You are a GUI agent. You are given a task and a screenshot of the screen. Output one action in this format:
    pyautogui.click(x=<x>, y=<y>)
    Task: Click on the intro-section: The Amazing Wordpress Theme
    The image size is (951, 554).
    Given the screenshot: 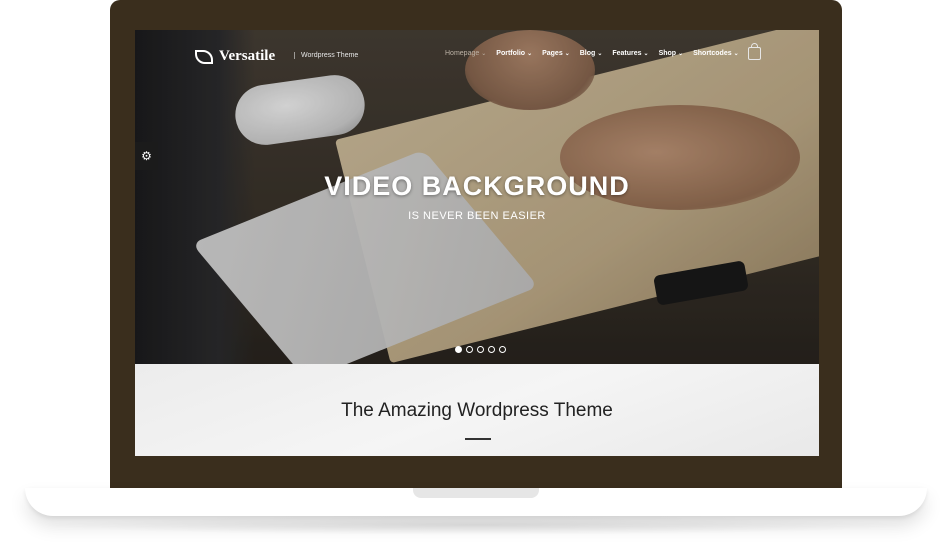 What is the action you would take?
    pyautogui.click(x=477, y=410)
    